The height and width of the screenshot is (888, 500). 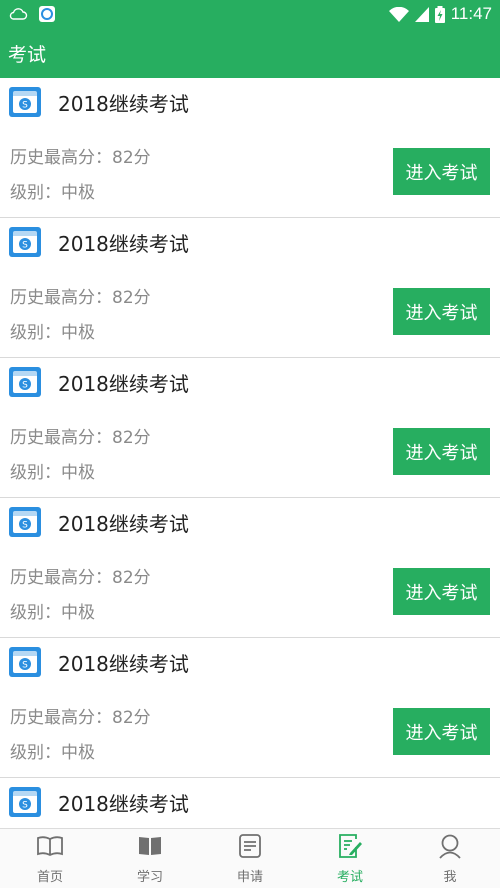 What do you see at coordinates (471, 13) in the screenshot?
I see `status-time: 11:47` at bounding box center [471, 13].